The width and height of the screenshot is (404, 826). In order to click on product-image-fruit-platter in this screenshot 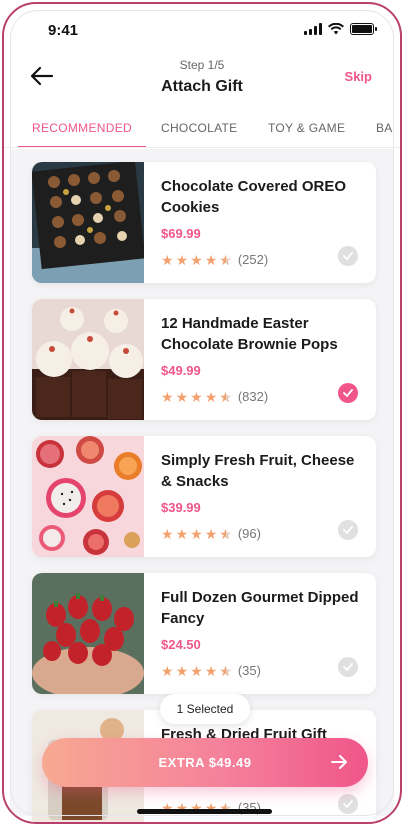, I will do `click(88, 496)`.